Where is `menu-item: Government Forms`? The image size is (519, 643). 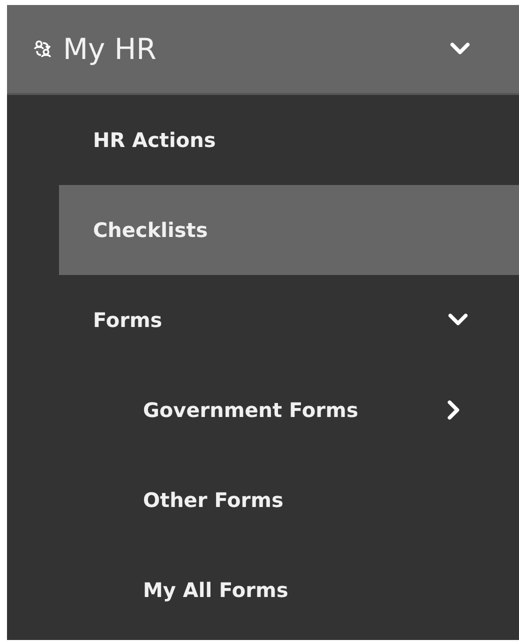
menu-item: Government Forms is located at coordinates (289, 410).